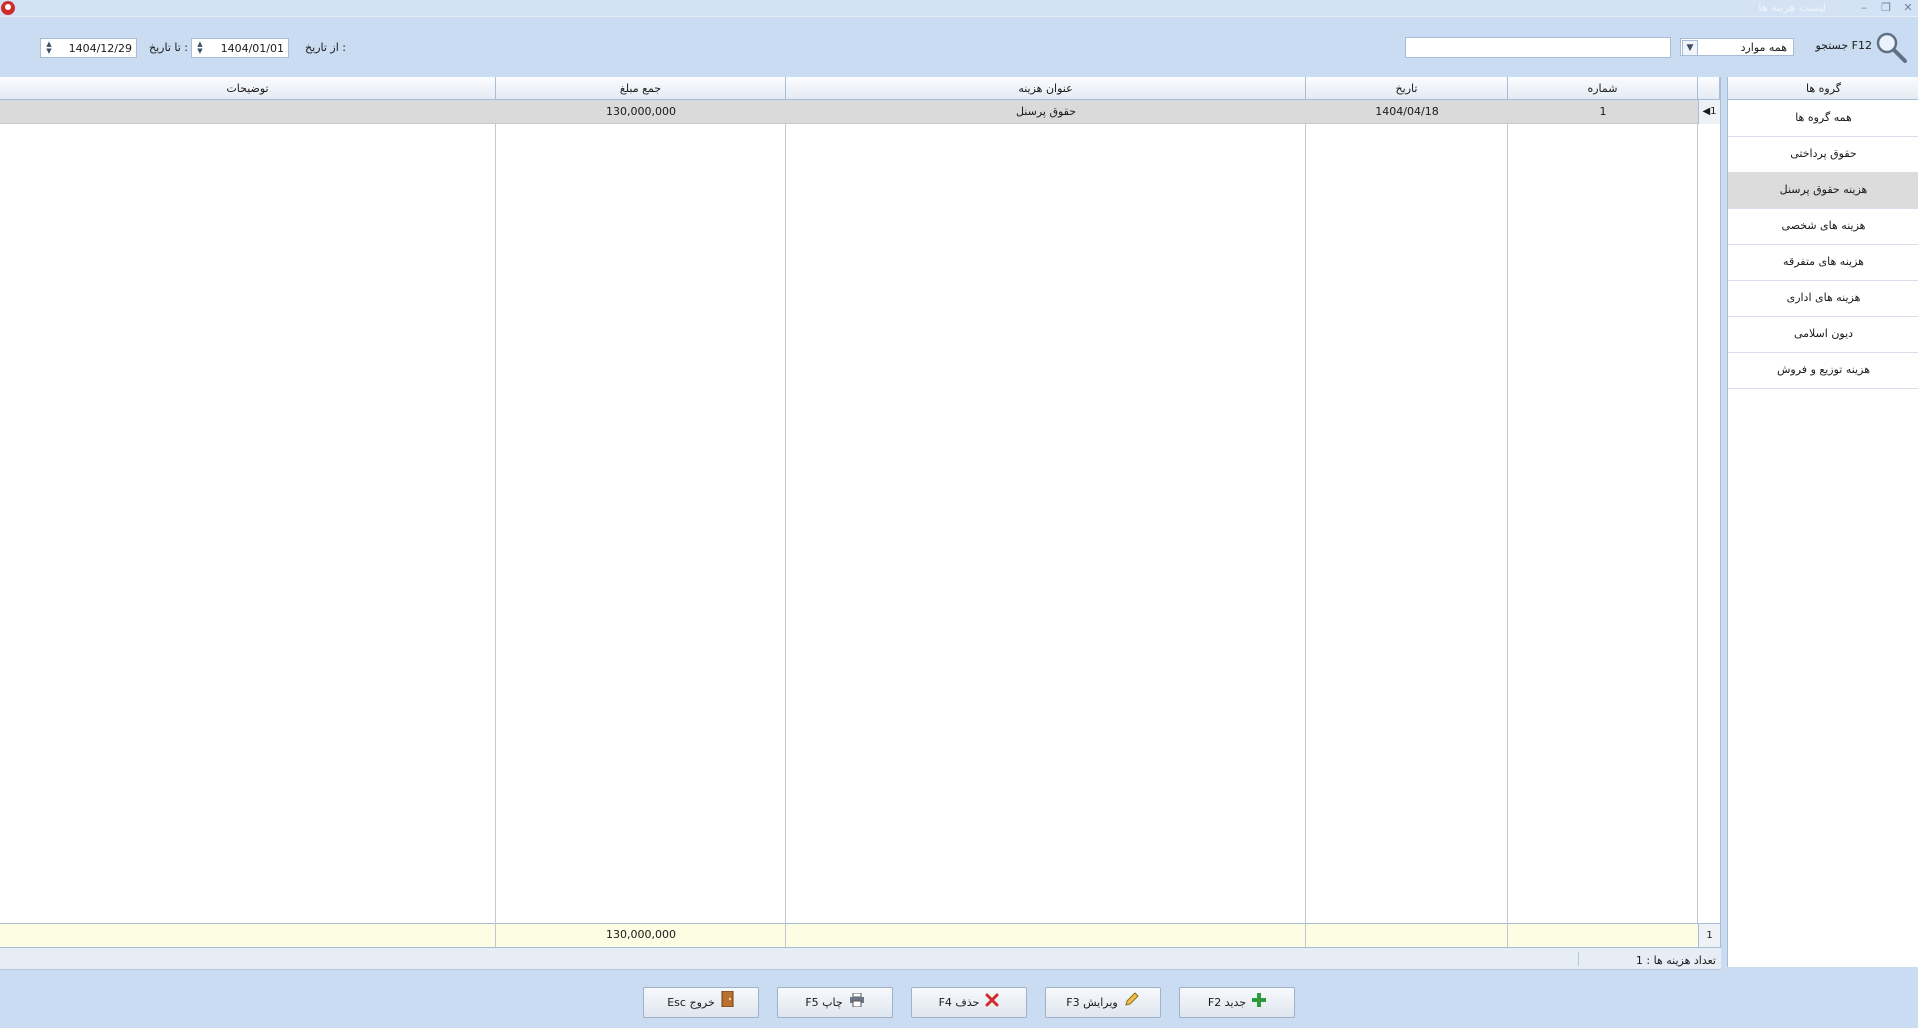 Image resolution: width=1918 pixels, height=1028 pixels. What do you see at coordinates (1407, 88) in the screenshot?
I see `column-header-date: تاریخ` at bounding box center [1407, 88].